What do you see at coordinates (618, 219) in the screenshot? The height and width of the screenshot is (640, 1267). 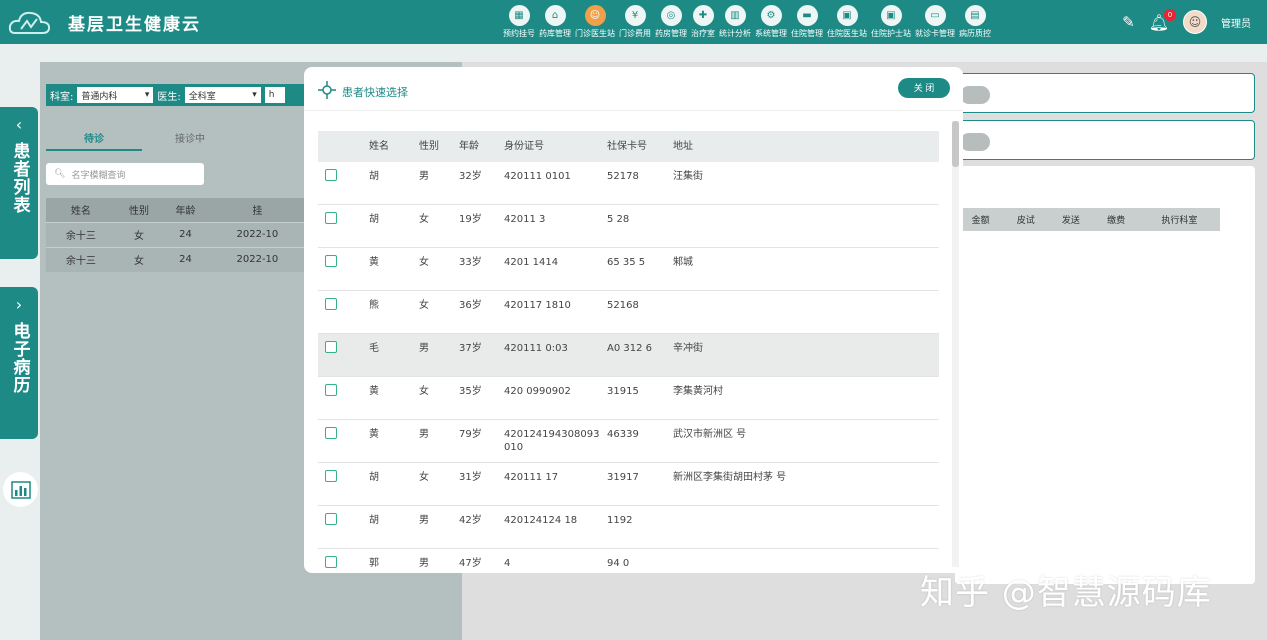 I see `patient-social-security-number: 5 28` at bounding box center [618, 219].